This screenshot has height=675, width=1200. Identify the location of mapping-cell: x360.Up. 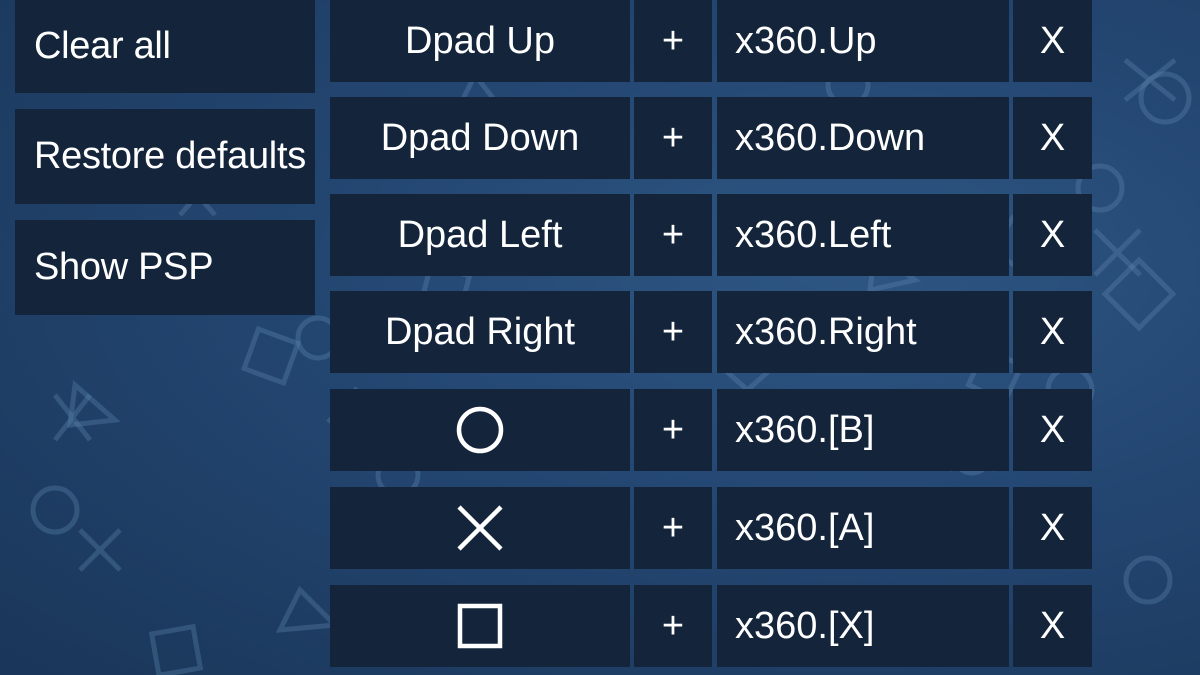
(863, 41).